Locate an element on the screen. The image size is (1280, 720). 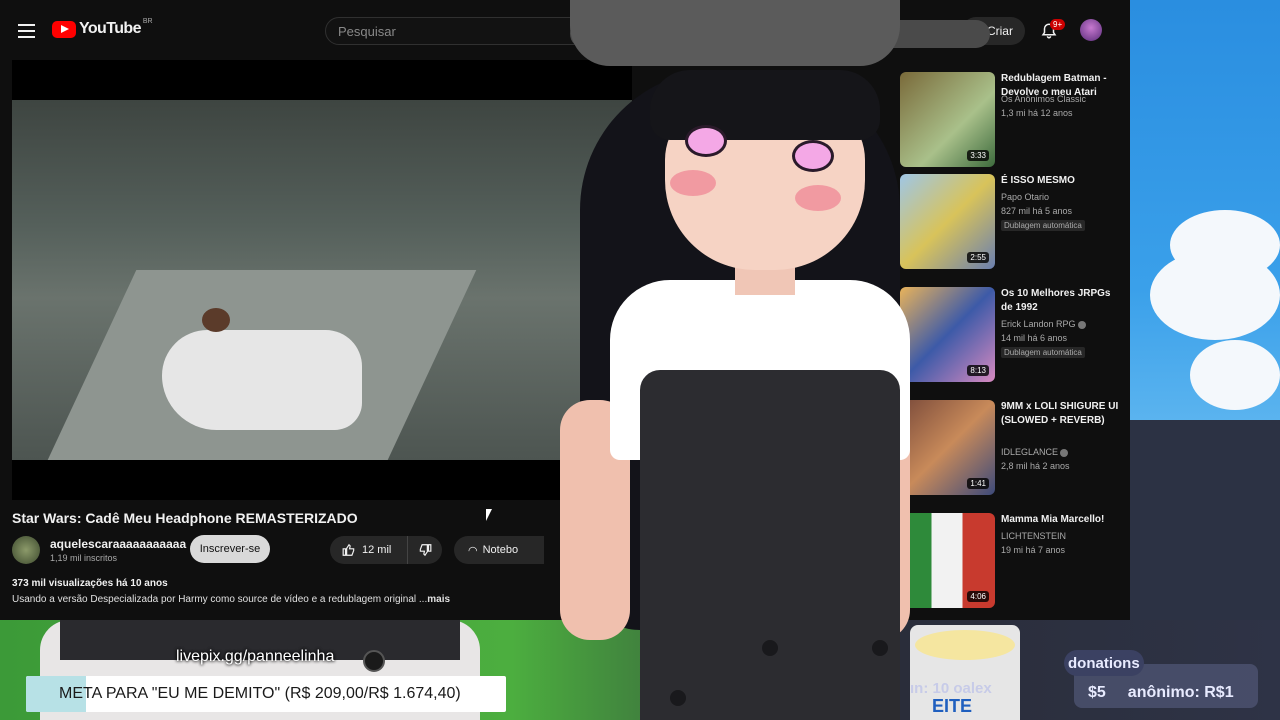
more-link: mais is located at coordinates (438, 599).